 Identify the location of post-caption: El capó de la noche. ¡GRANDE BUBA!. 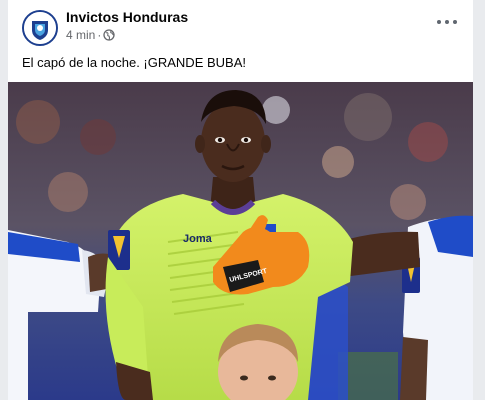
(134, 62).